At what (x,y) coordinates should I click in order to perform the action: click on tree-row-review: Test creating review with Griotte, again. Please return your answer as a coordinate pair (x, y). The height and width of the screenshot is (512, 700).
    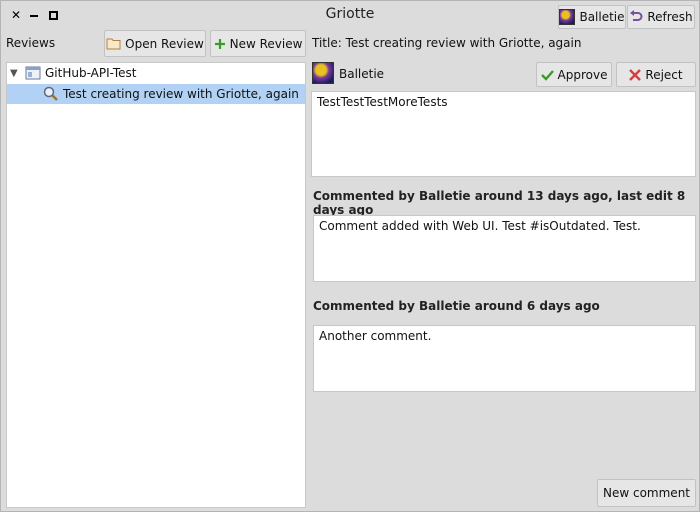
    Looking at the image, I should click on (156, 94).